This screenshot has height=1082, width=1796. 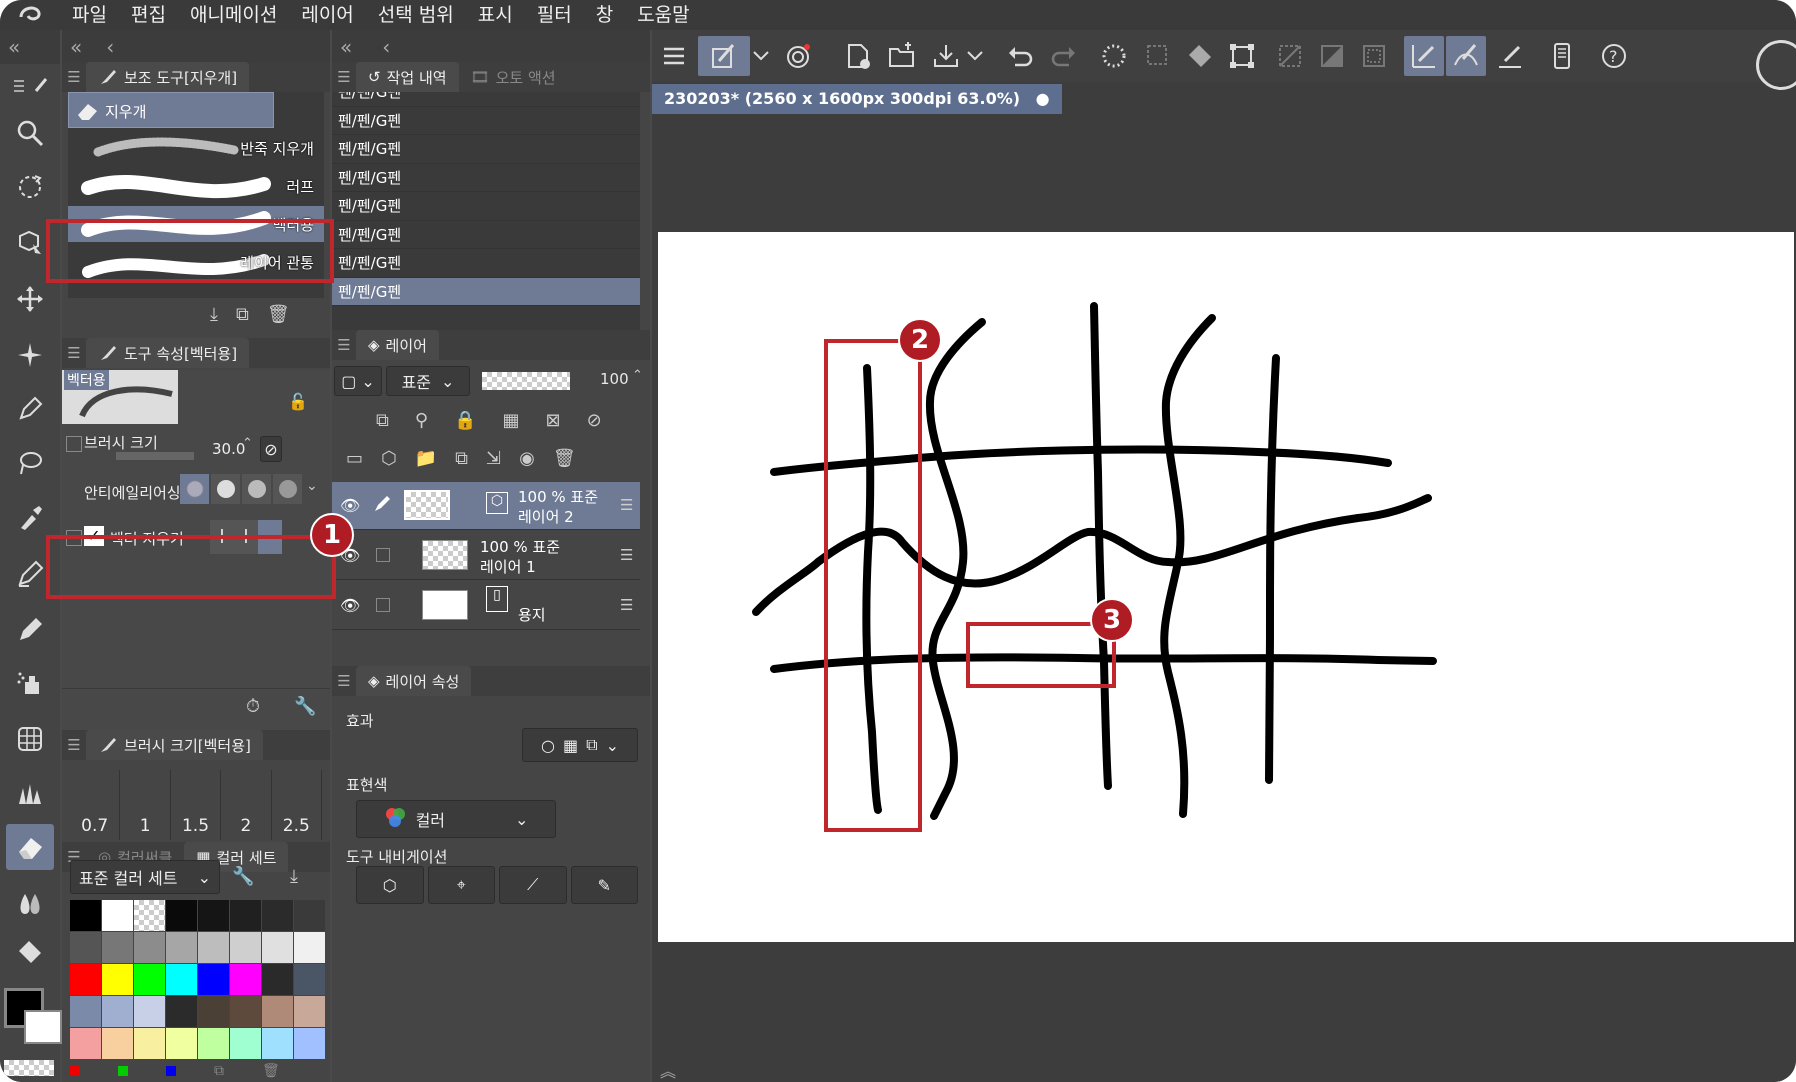 I want to click on brush-size-preset: 1.5, so click(x=196, y=805).